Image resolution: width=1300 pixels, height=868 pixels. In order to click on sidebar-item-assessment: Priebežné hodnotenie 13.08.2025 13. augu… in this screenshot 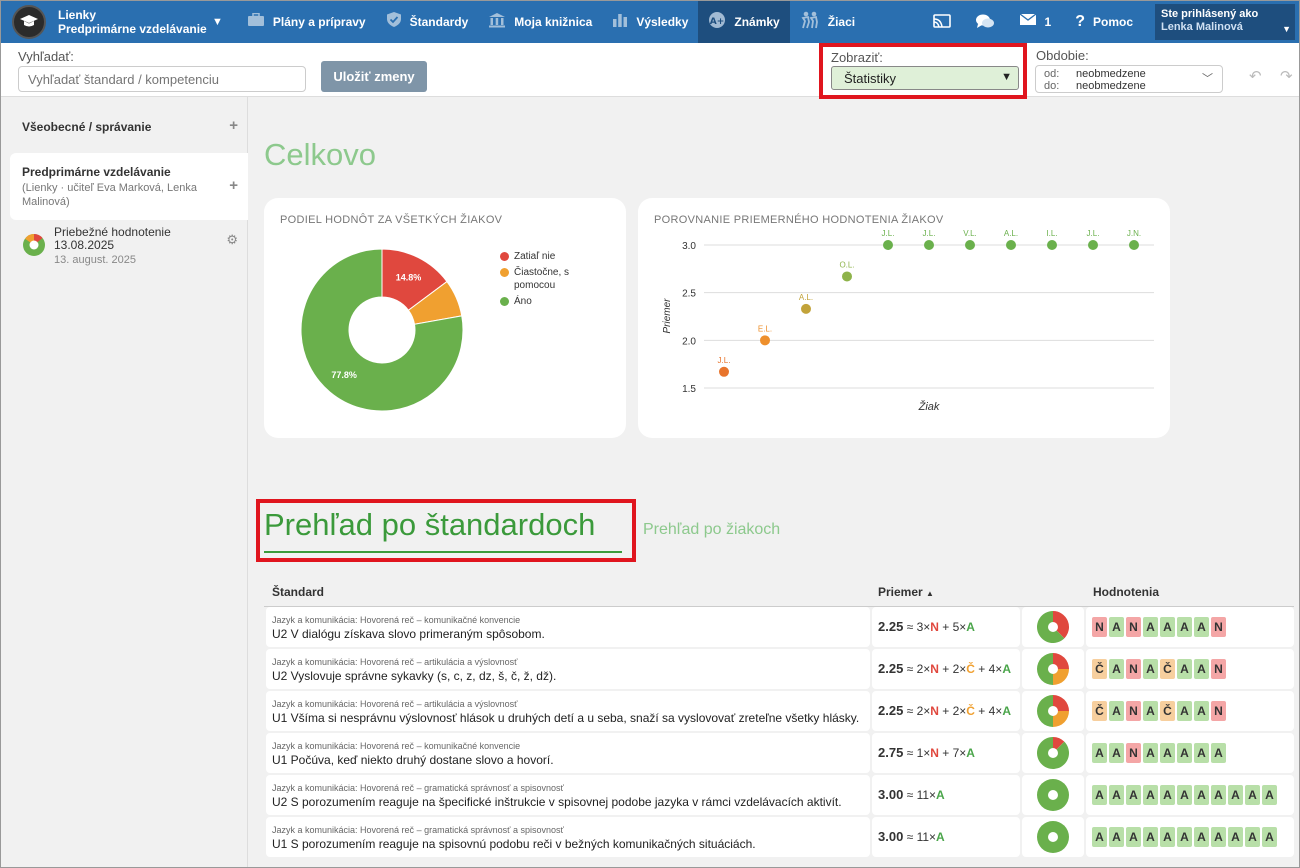, I will do `click(129, 247)`.